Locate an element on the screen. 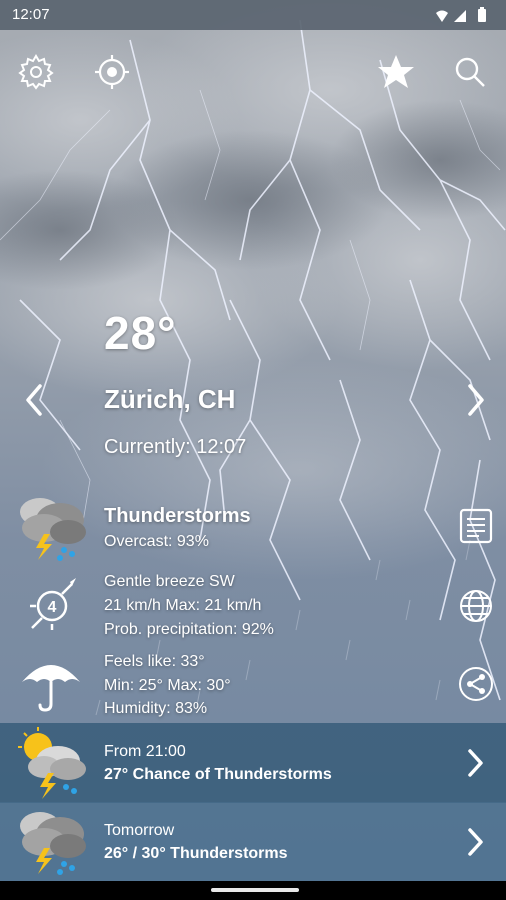 This screenshot has width=506, height=900. previous-location-arrow is located at coordinates (35, 400).